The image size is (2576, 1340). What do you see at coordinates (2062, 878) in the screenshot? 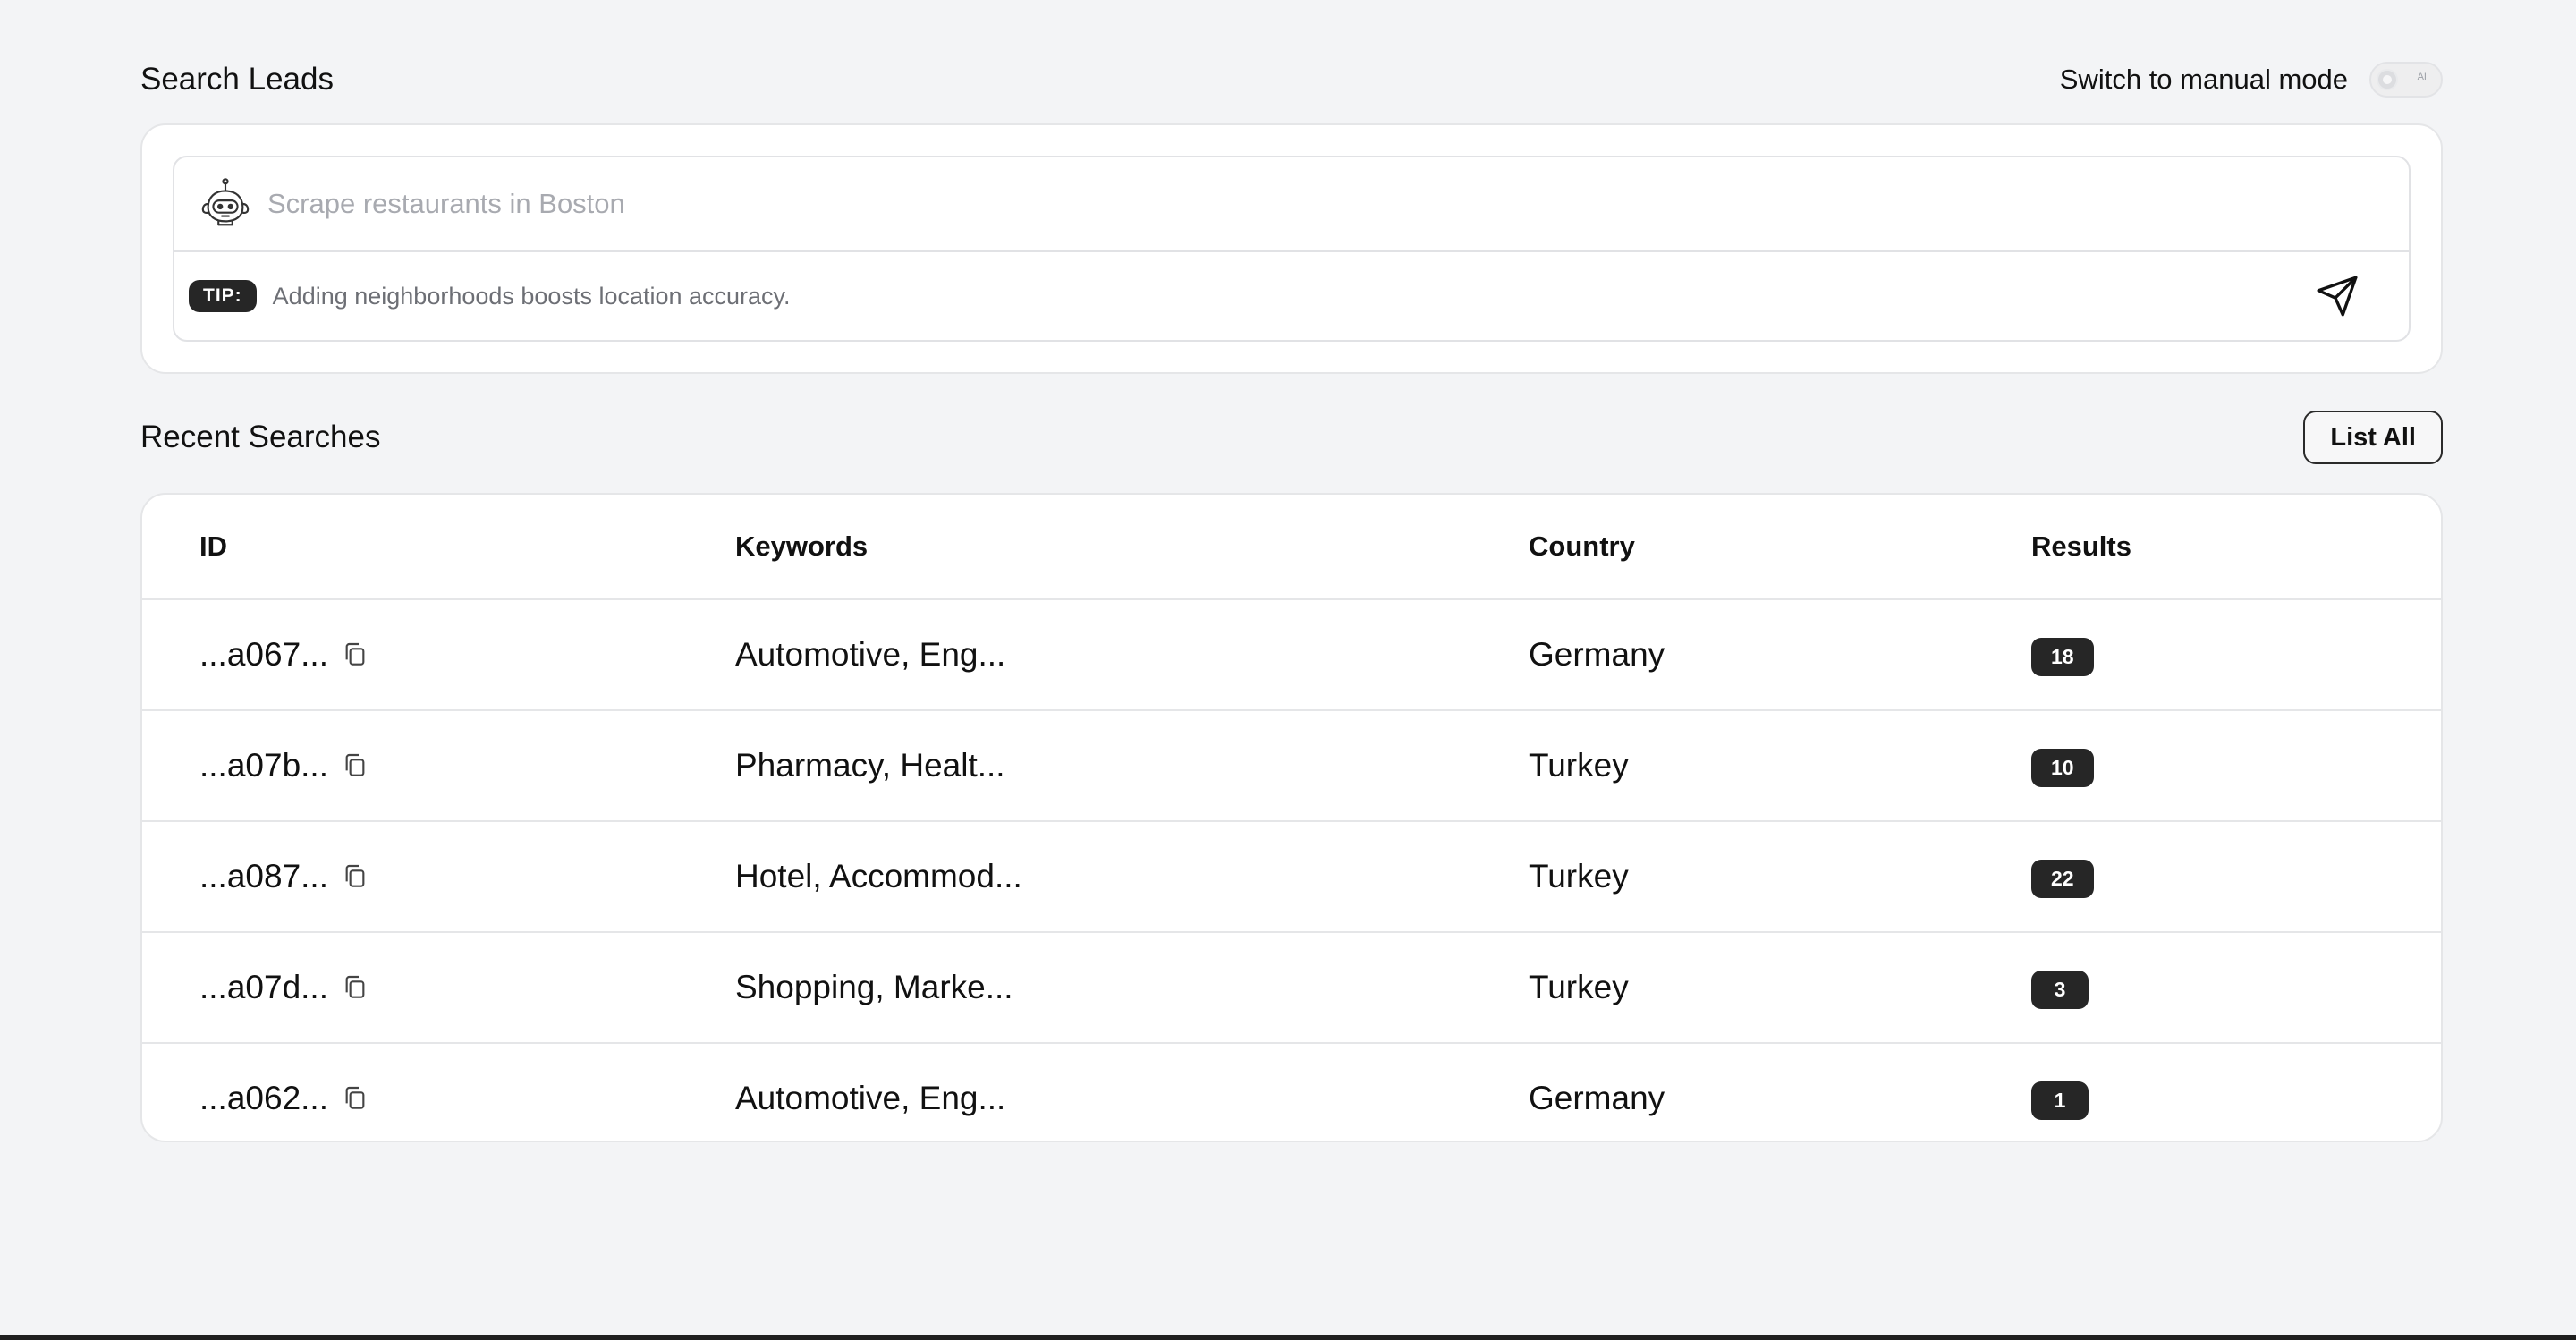
I see `results-badge: 22` at bounding box center [2062, 878].